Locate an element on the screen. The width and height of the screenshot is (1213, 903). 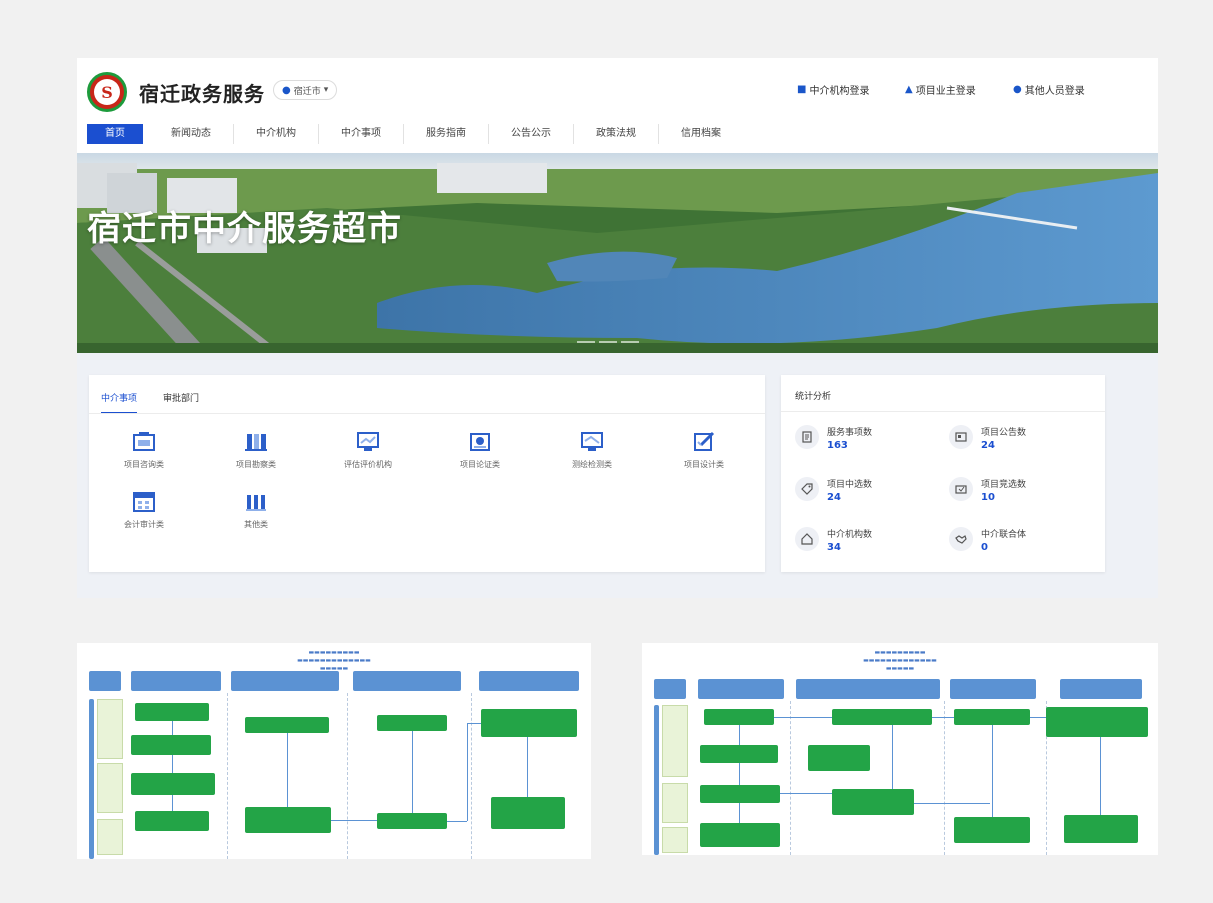
stat-consortium-count: 中介联合体 0 is located at coordinates (987, 540).